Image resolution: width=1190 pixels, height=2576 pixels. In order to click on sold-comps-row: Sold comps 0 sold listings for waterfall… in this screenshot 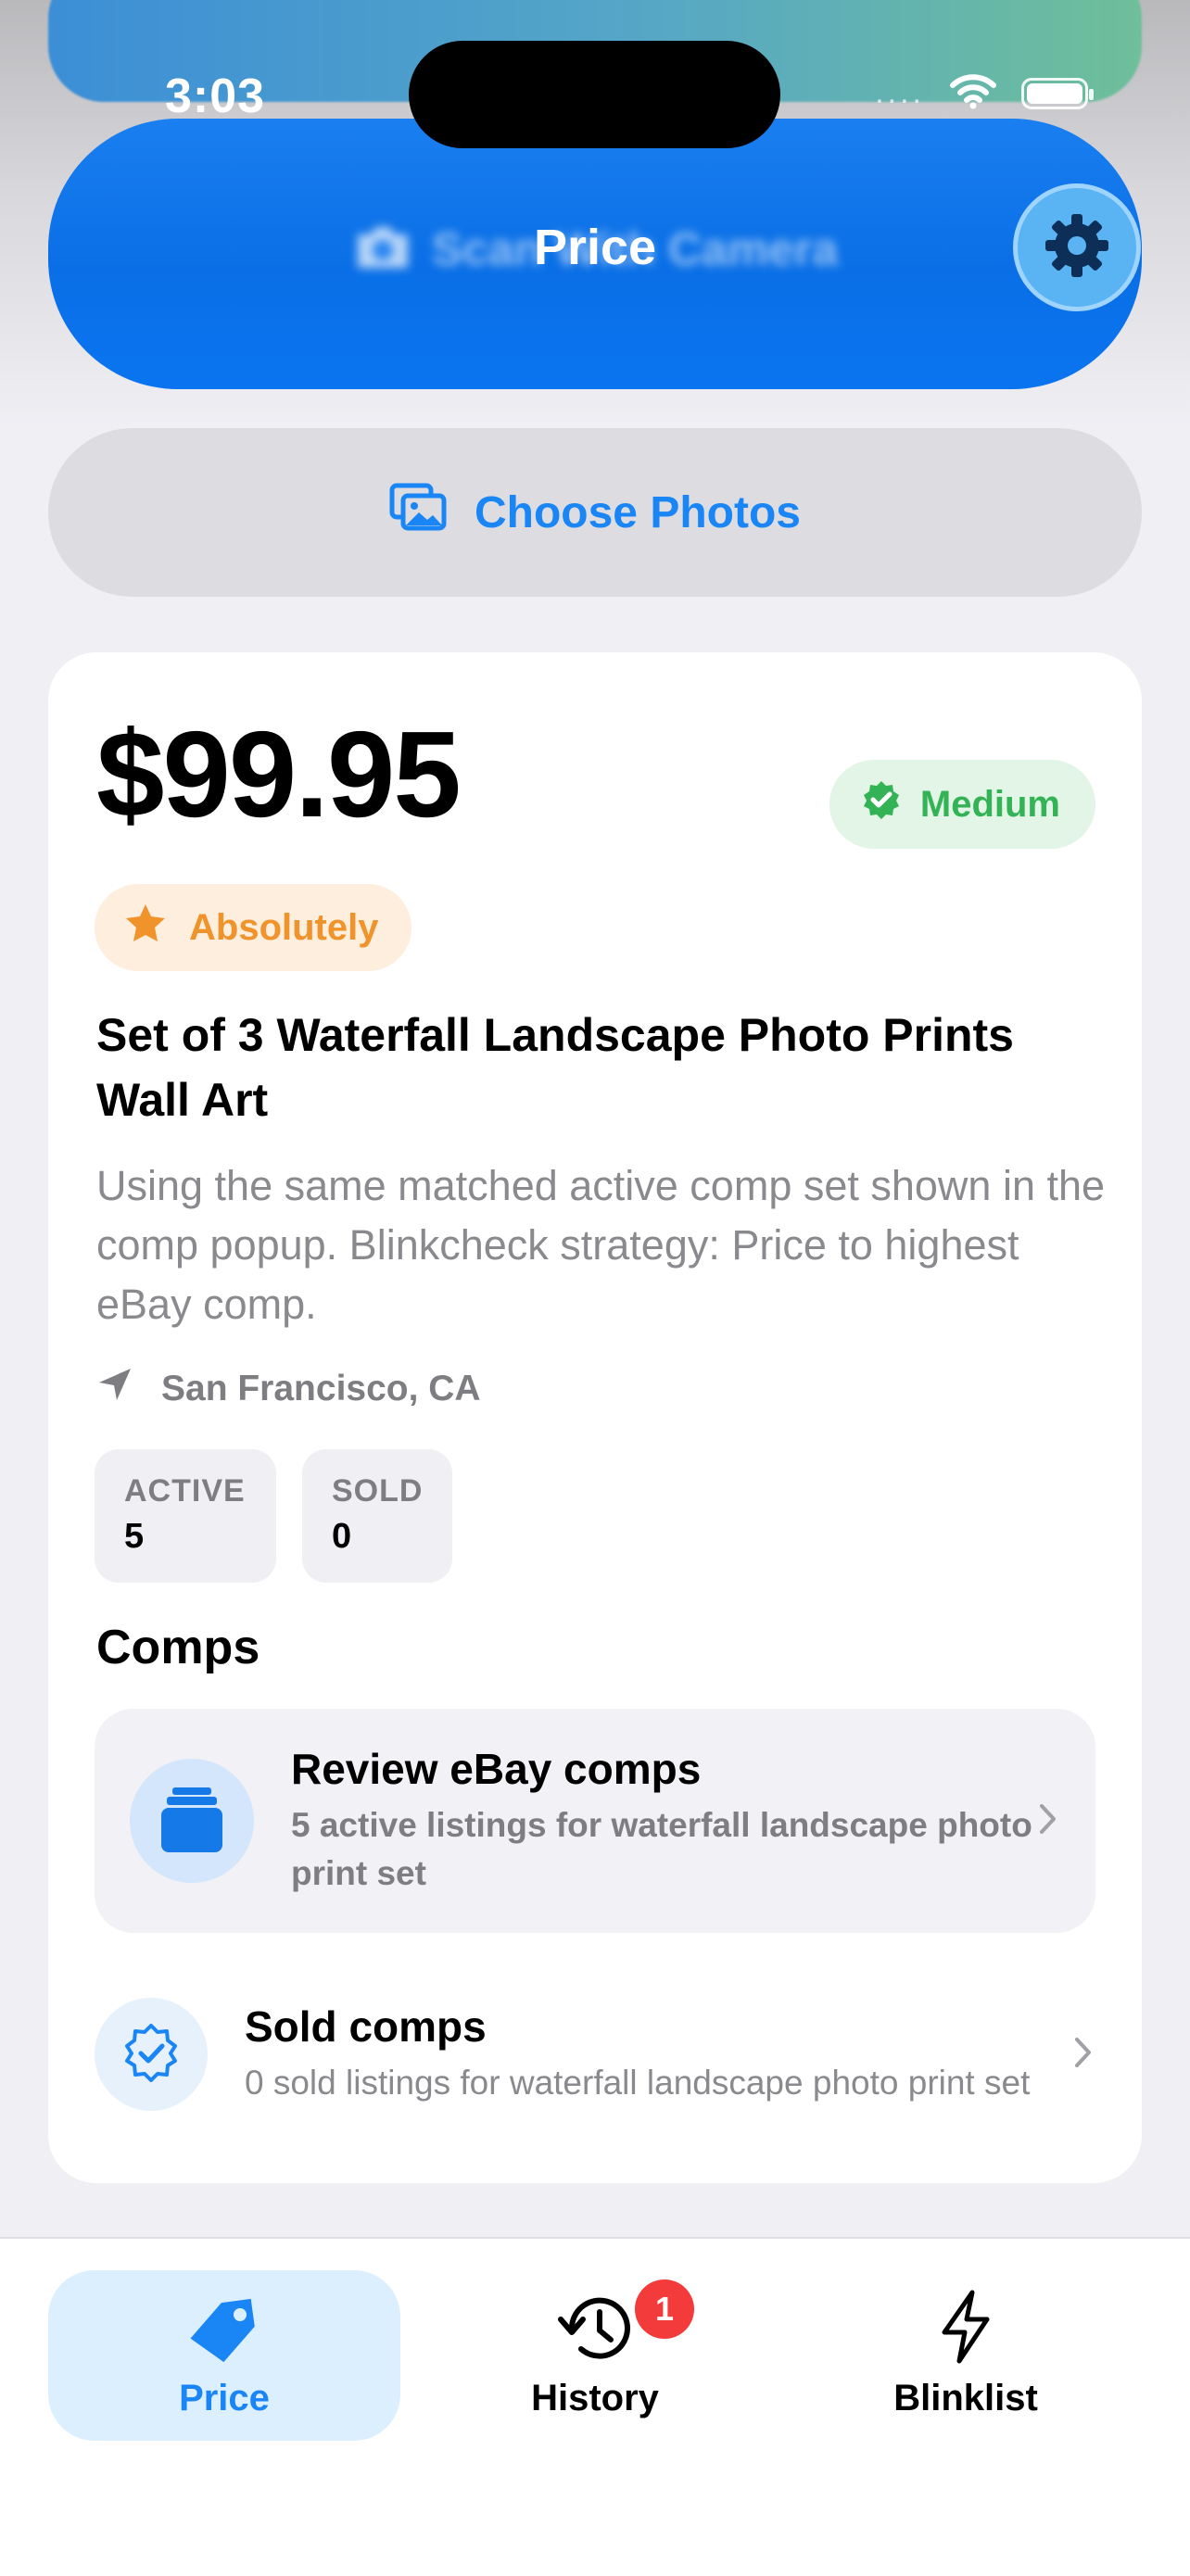, I will do `click(595, 2054)`.